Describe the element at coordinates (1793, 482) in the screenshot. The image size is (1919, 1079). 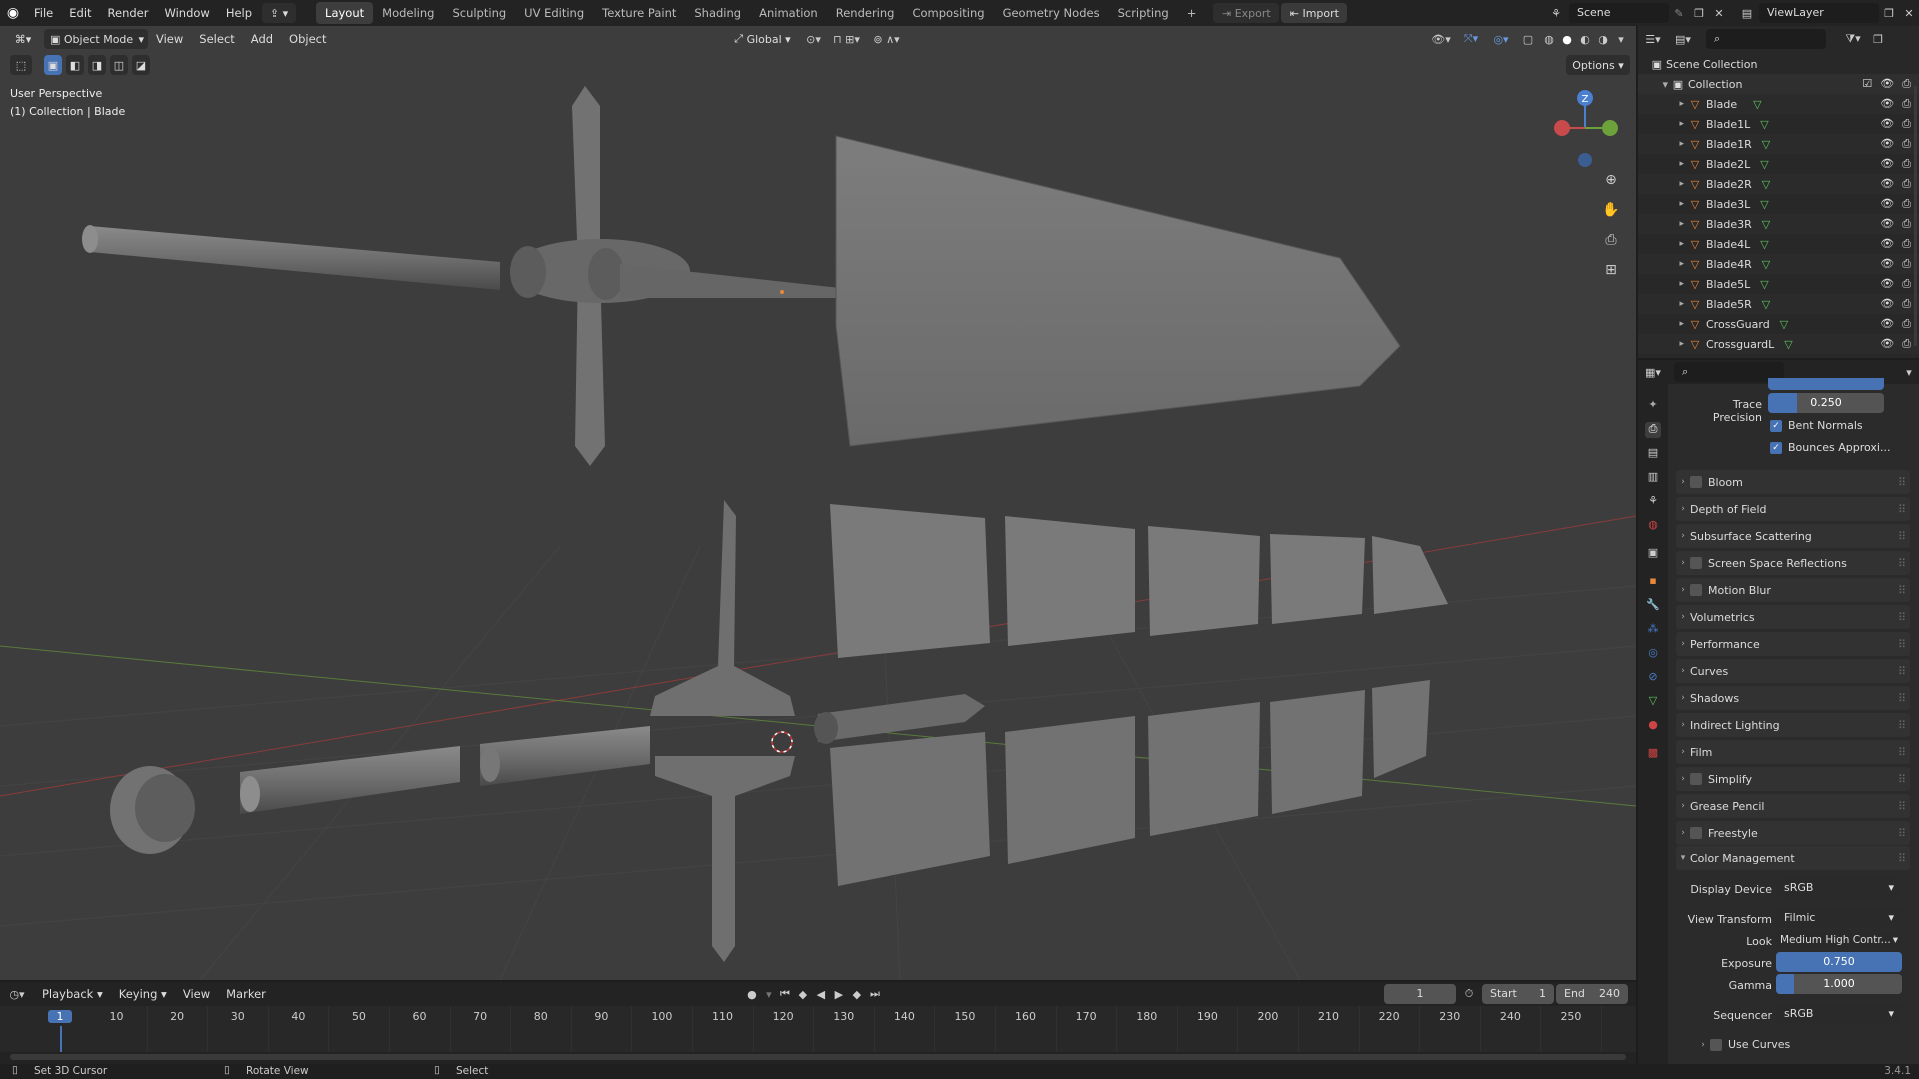
I see `render-panel-bloom: › Bloom ⠿` at that location.